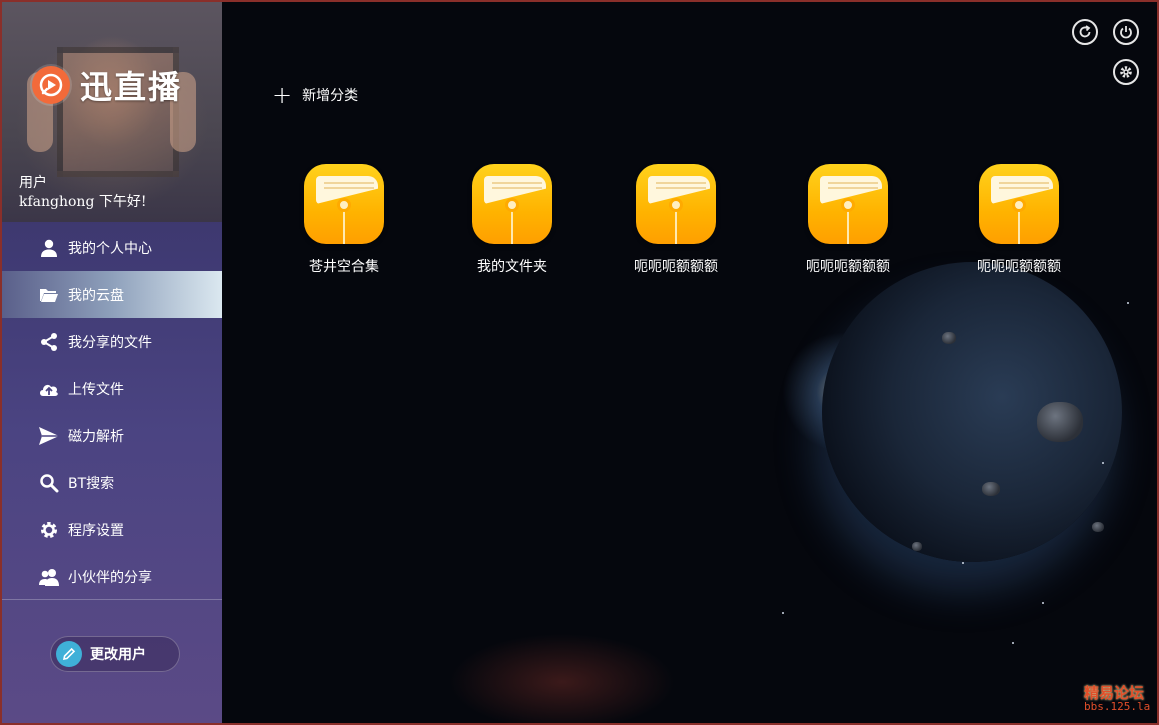 This screenshot has height=725, width=1159. I want to click on add-category-label: 新增分类, so click(330, 96).